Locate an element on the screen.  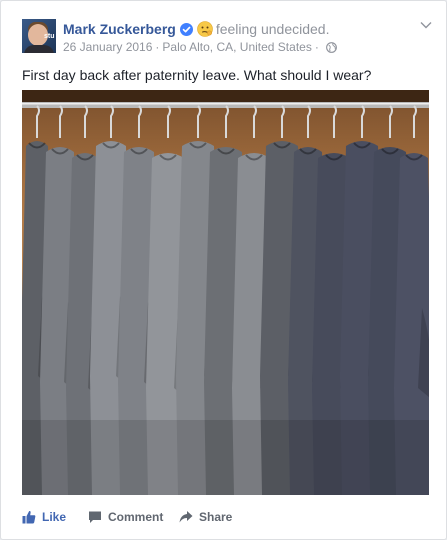
thumbs-up-icon is located at coordinates (29, 517).